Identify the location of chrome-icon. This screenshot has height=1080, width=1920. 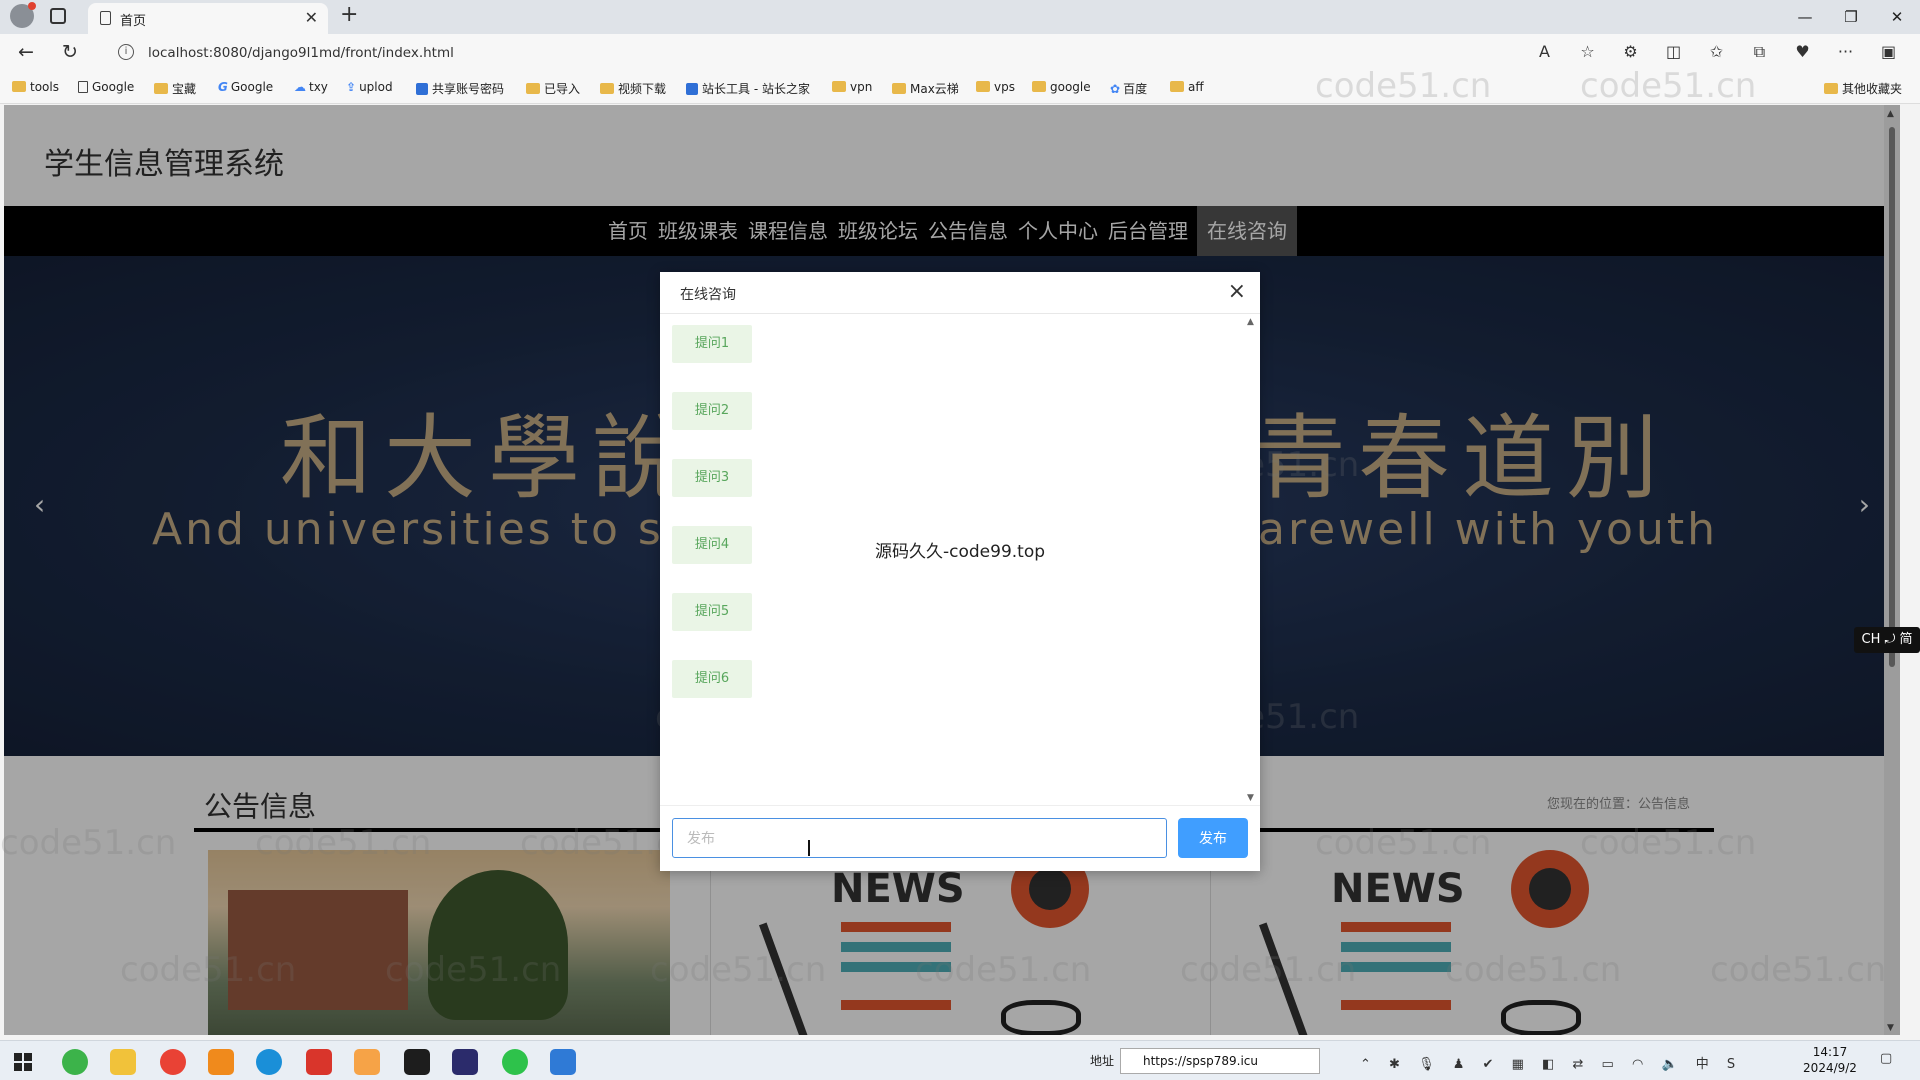
(173, 1062).